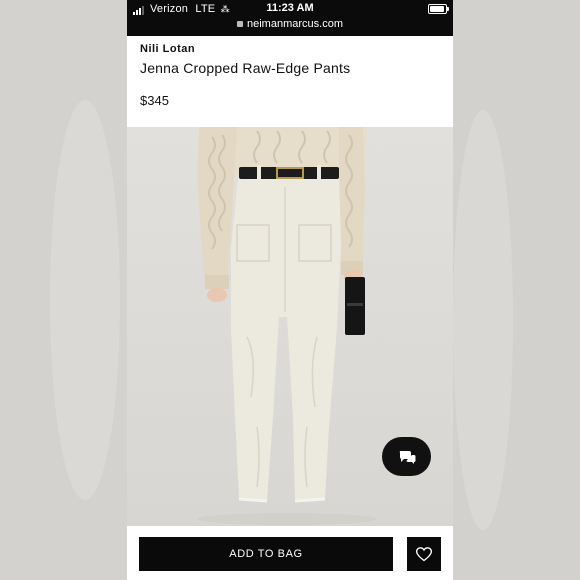 This screenshot has width=580, height=580. Describe the element at coordinates (245, 68) in the screenshot. I see `product-title: Jenna Cropped Raw-Edge Pants` at that location.